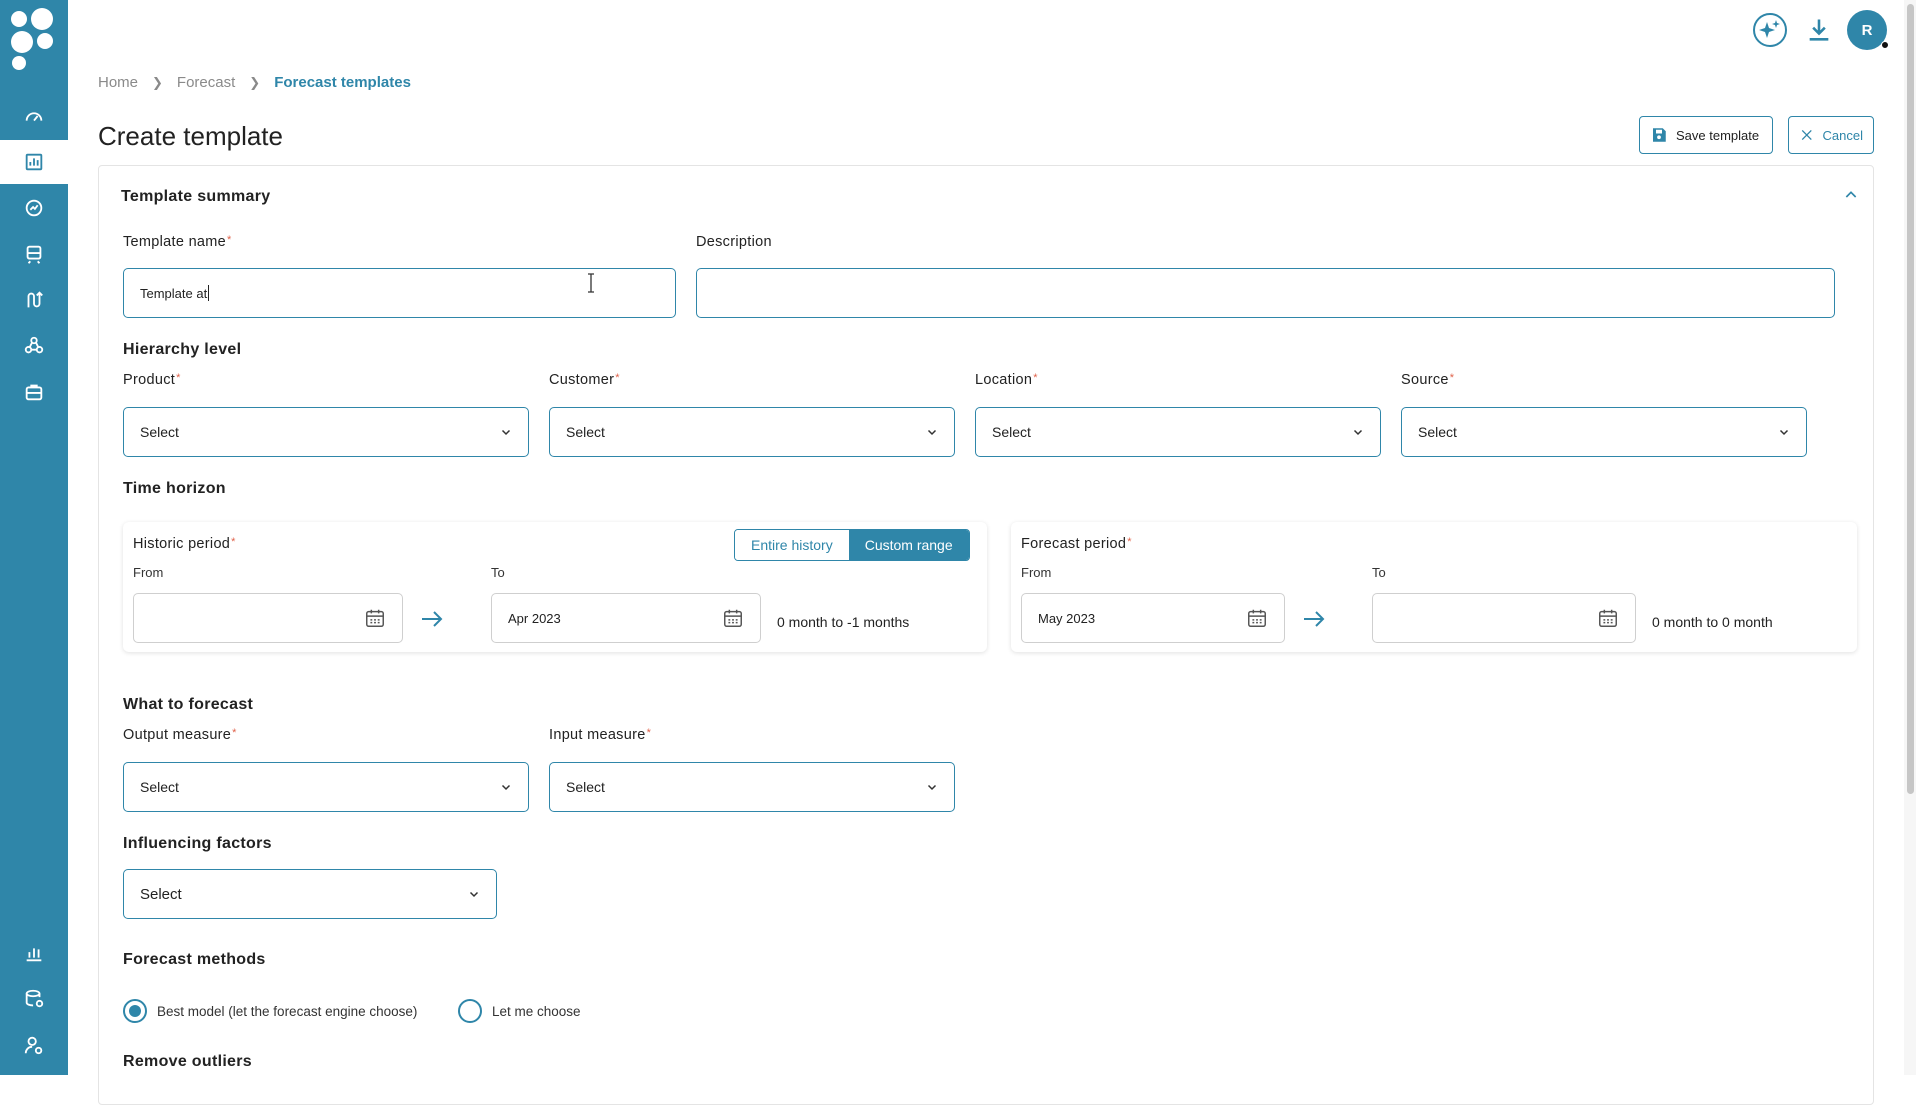  What do you see at coordinates (585, 432) in the screenshot?
I see `customer-select-value: Select` at bounding box center [585, 432].